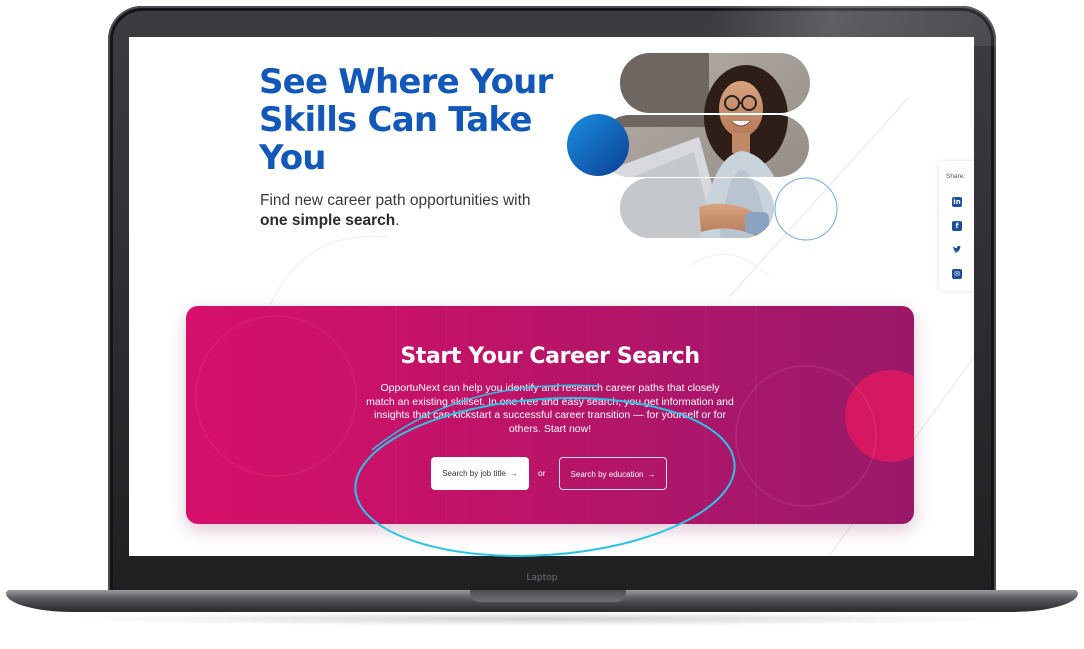 This screenshot has width=1084, height=649. What do you see at coordinates (957, 274) in the screenshot?
I see `email-icon: ✉` at bounding box center [957, 274].